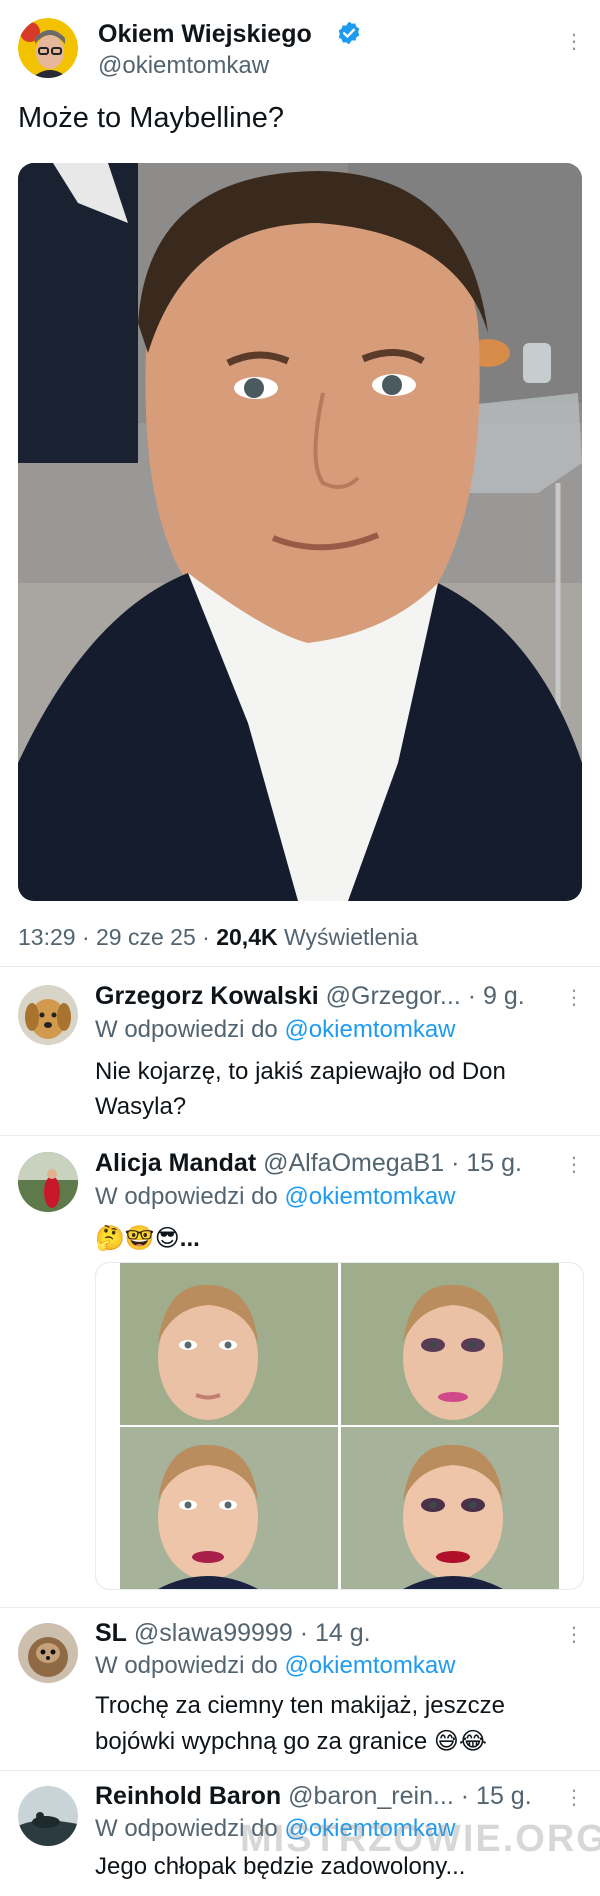  I want to click on reply-photo, so click(339, 1426).